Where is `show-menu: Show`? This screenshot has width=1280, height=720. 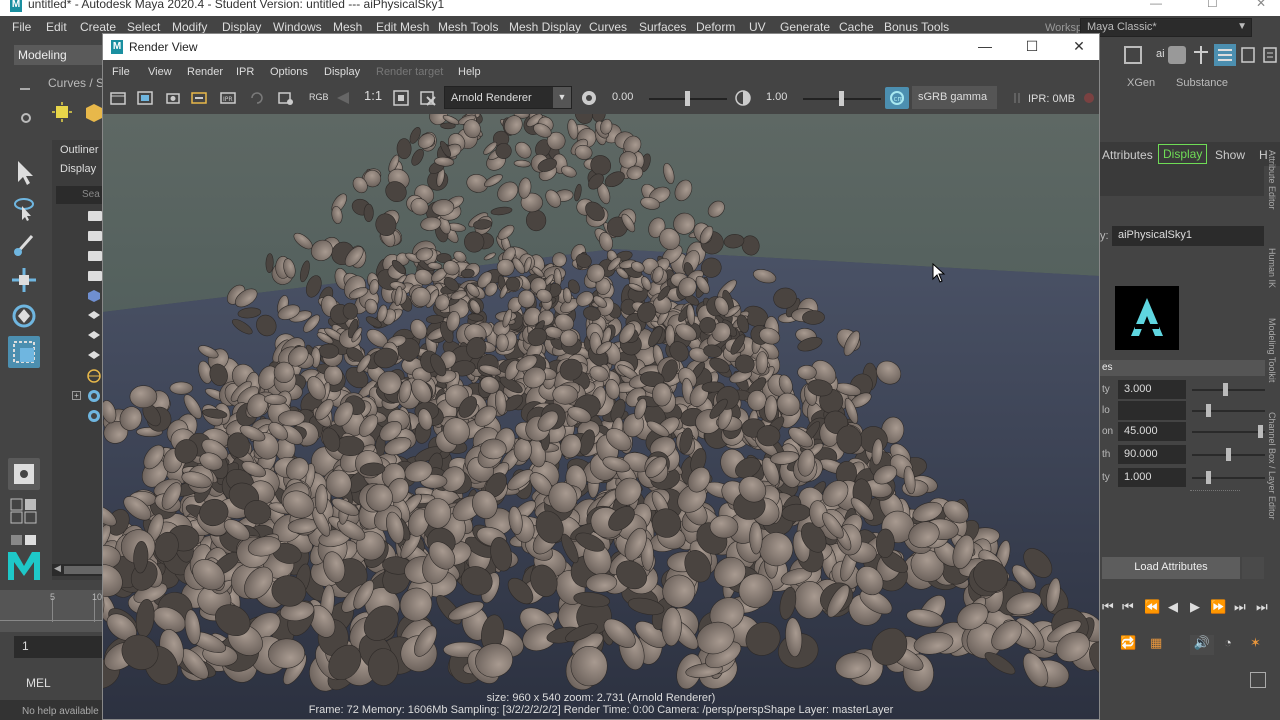 show-menu: Show is located at coordinates (1230, 155).